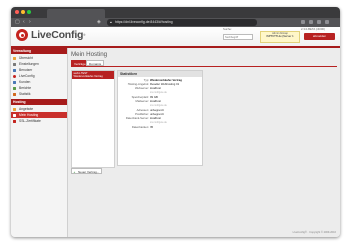 The width and height of the screenshot is (350, 249). Describe the element at coordinates (160, 128) in the screenshot. I see `stat-row-databases: Datenbanken: 35` at that location.